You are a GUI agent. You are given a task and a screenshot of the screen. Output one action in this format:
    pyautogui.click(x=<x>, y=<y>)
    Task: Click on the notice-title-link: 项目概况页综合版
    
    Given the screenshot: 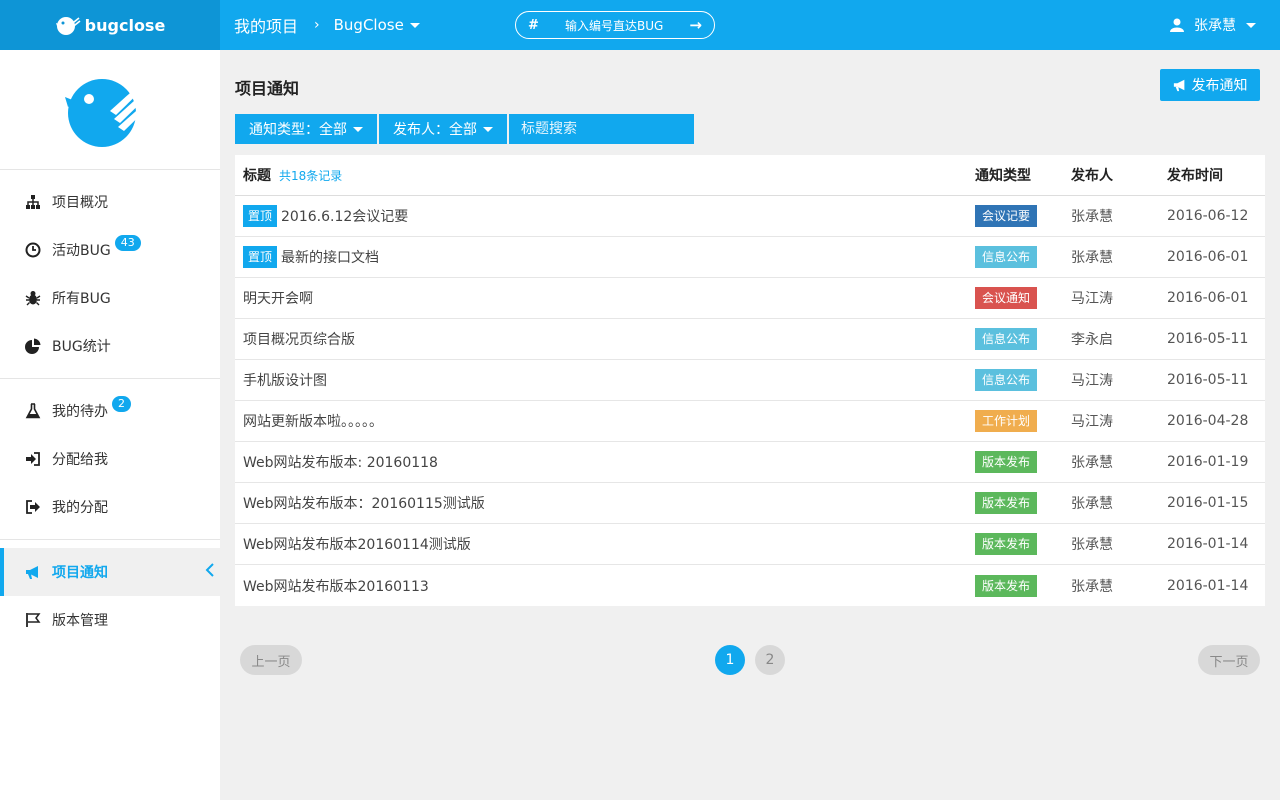 What is the action you would take?
    pyautogui.click(x=299, y=339)
    